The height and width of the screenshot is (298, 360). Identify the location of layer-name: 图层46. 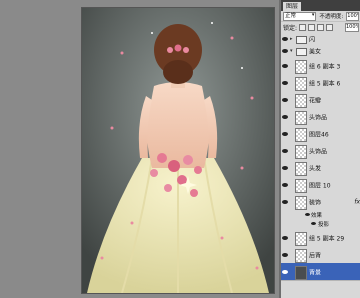
(319, 134).